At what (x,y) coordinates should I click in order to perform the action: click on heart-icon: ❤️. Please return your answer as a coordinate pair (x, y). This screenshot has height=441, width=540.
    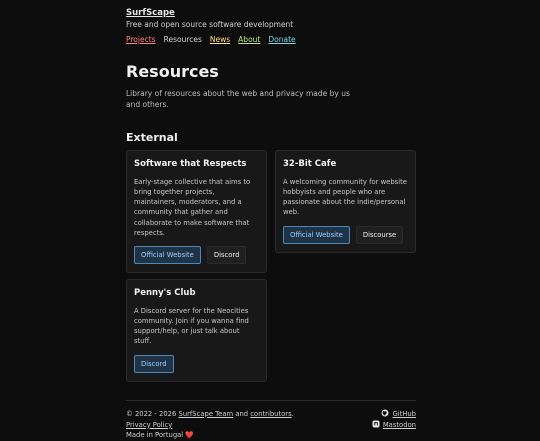
    Looking at the image, I should click on (189, 435).